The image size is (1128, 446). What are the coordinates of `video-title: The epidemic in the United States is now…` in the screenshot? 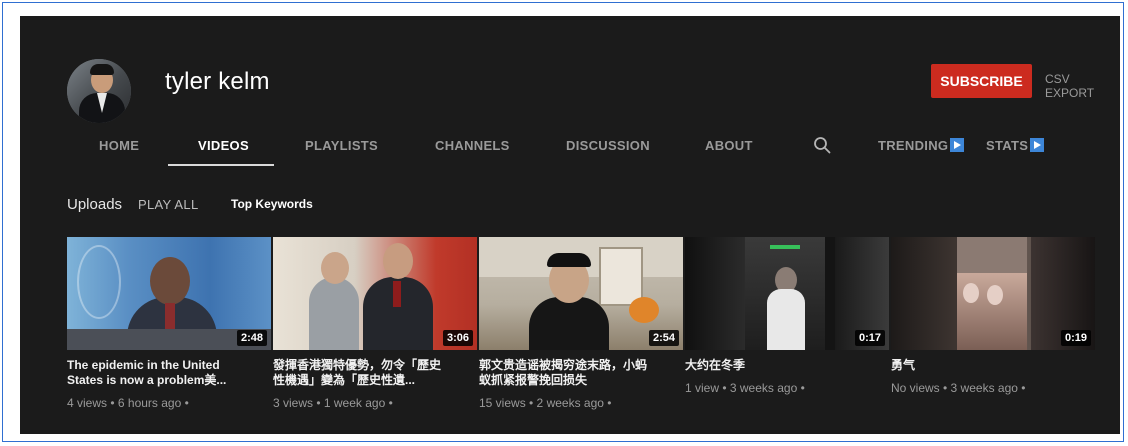 It's located at (155, 373).